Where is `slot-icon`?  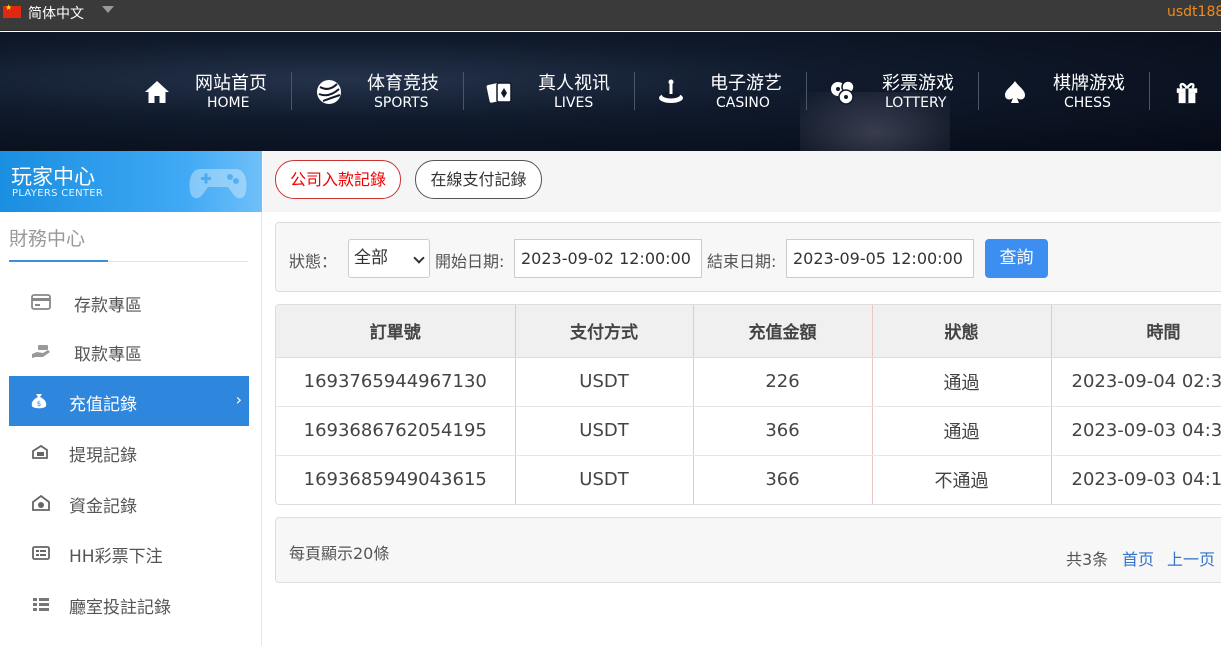
slot-icon is located at coordinates (671, 91).